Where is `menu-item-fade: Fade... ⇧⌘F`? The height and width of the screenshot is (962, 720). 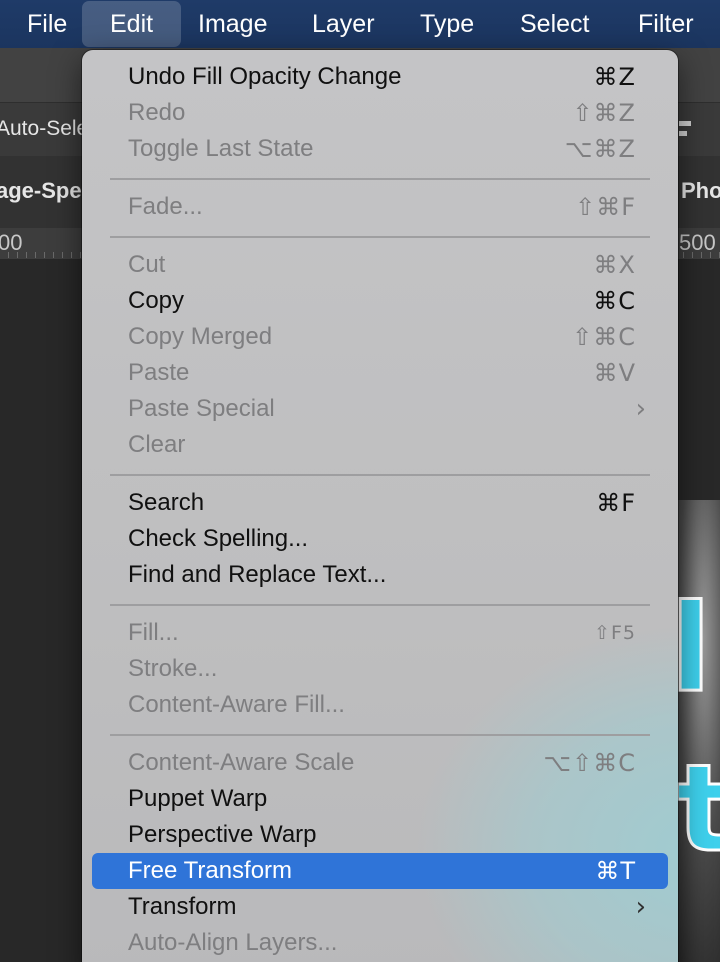
menu-item-fade: Fade... ⇧⌘F is located at coordinates (380, 207).